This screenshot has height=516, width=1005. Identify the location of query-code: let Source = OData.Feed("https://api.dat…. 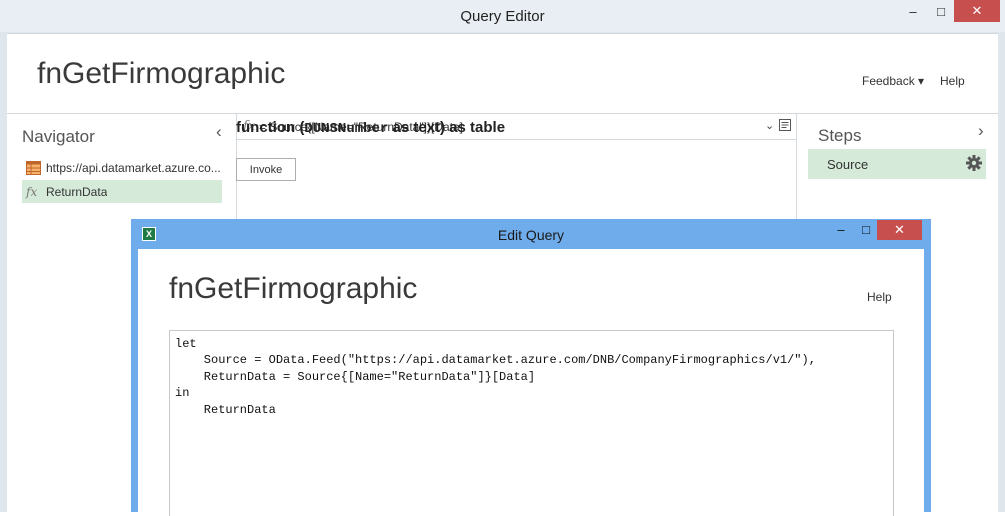
(531, 374).